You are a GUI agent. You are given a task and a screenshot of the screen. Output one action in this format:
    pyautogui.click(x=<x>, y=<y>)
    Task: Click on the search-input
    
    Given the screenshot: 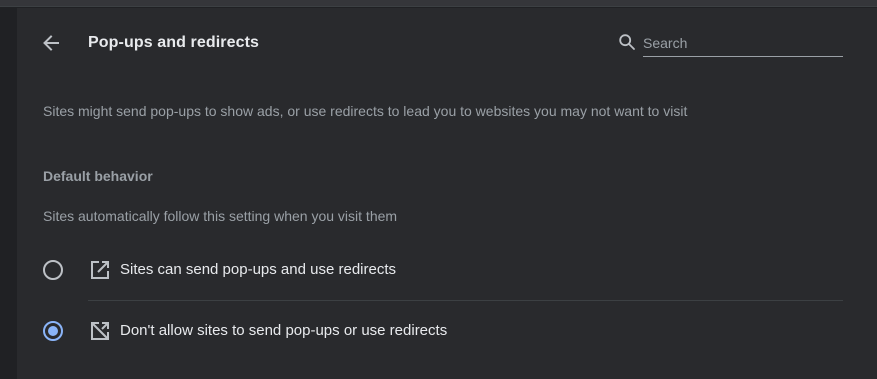 What is the action you would take?
    pyautogui.click(x=743, y=43)
    